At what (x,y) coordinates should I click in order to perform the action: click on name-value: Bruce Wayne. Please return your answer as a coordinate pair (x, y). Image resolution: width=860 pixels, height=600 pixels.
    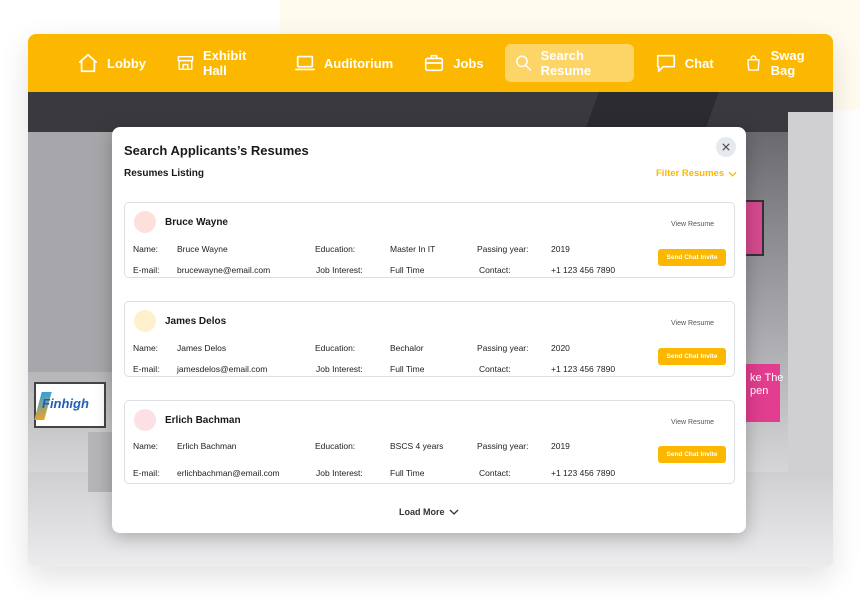
    Looking at the image, I should click on (202, 249).